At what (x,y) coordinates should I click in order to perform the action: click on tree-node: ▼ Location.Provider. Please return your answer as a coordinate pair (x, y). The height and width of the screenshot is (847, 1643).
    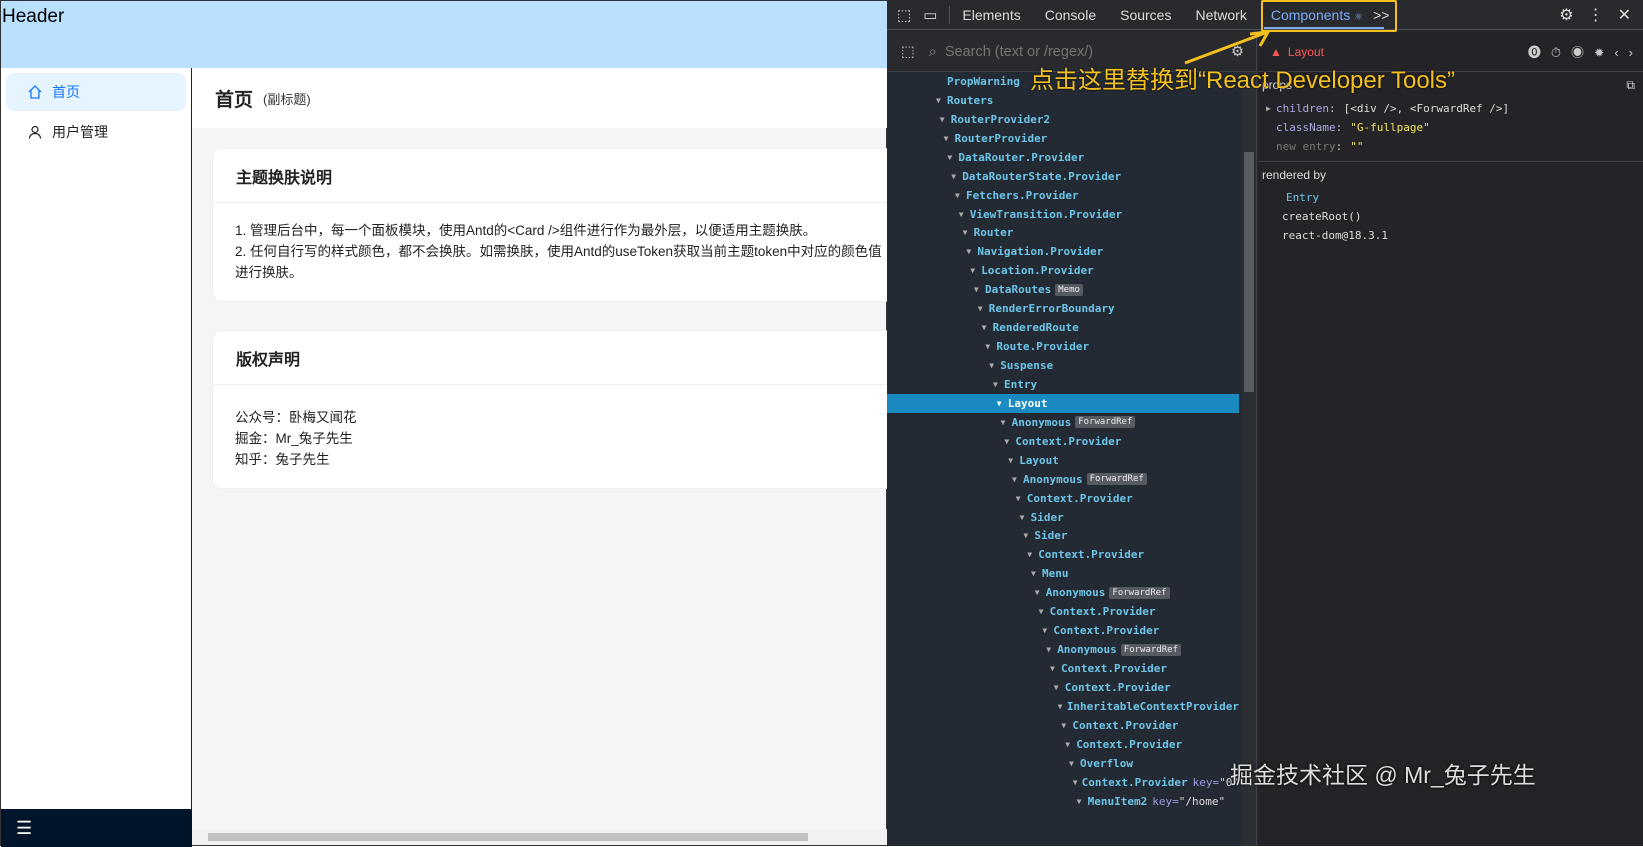
    Looking at the image, I should click on (1063, 270).